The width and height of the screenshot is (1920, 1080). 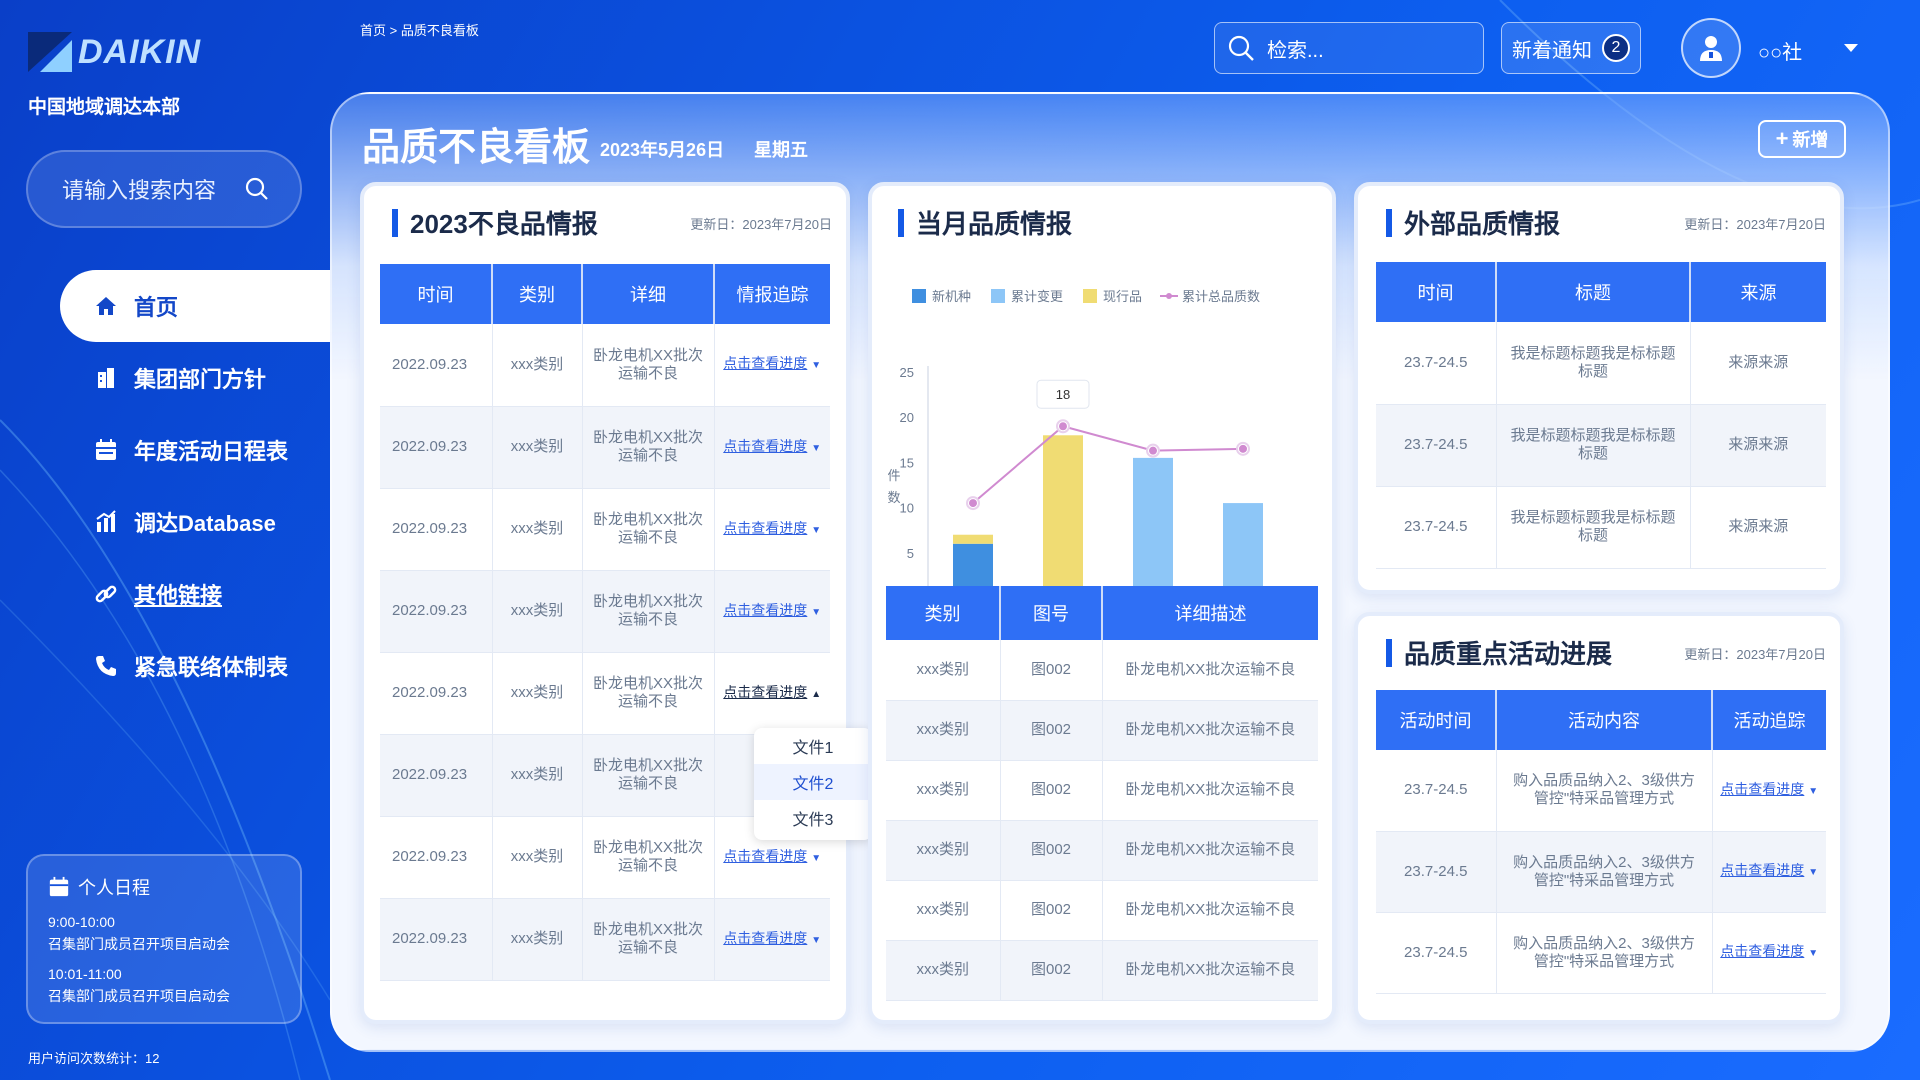 I want to click on y-tick-label: 5, so click(x=910, y=553).